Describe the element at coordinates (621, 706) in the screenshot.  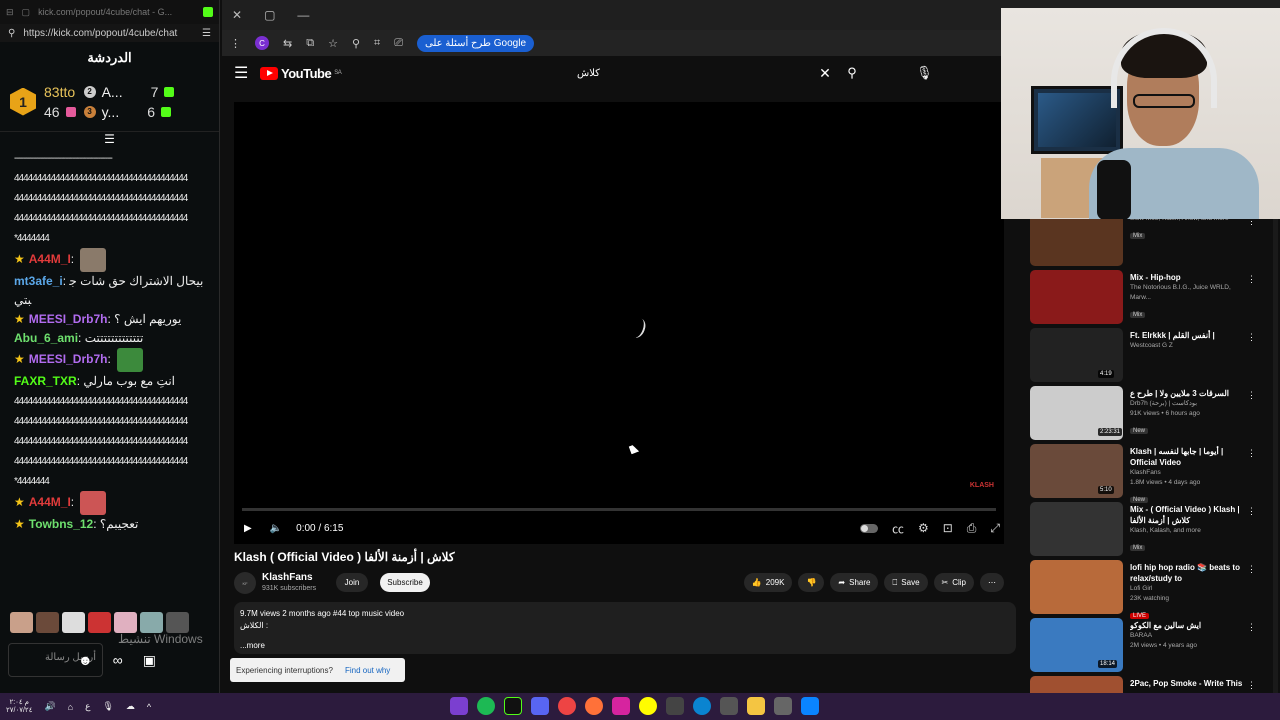
I see `instagram-icon` at that location.